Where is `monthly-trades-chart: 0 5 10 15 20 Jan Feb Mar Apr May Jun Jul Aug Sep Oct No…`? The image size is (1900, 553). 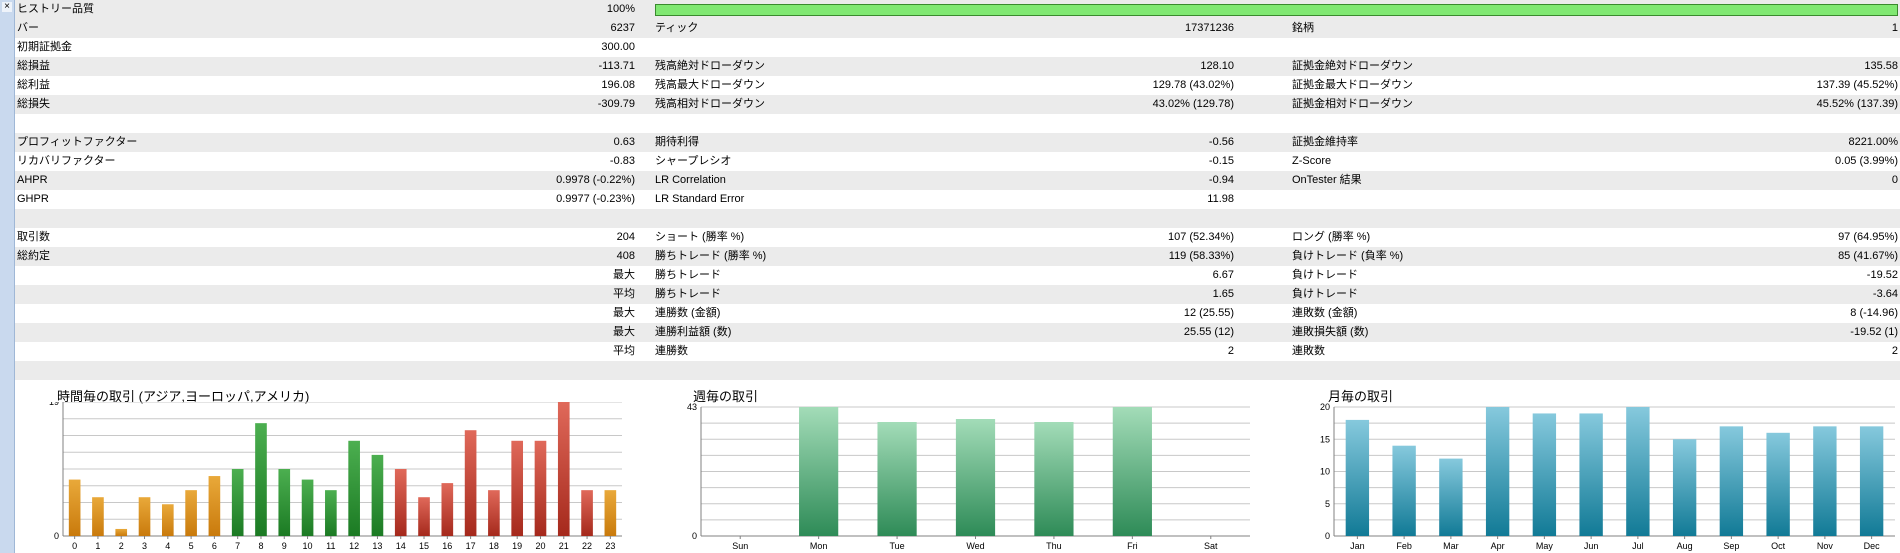
monthly-trades-chart: 0 5 10 15 20 Jan Feb Mar Apr May Jun Jul Aug Sep Oct No… is located at coordinates (1607, 476).